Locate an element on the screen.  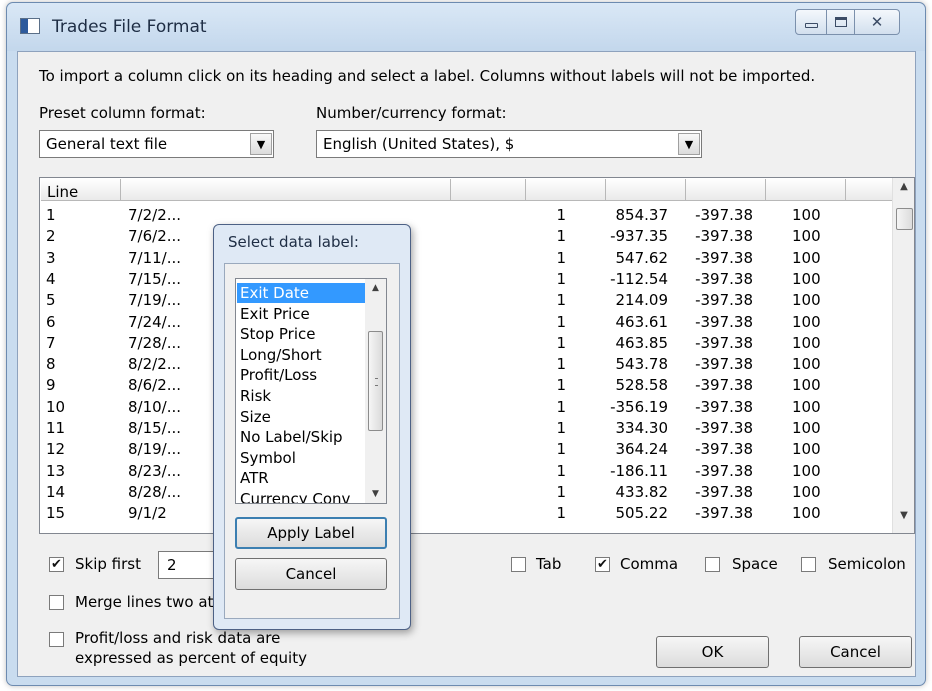
ok-button: OK is located at coordinates (712, 652).